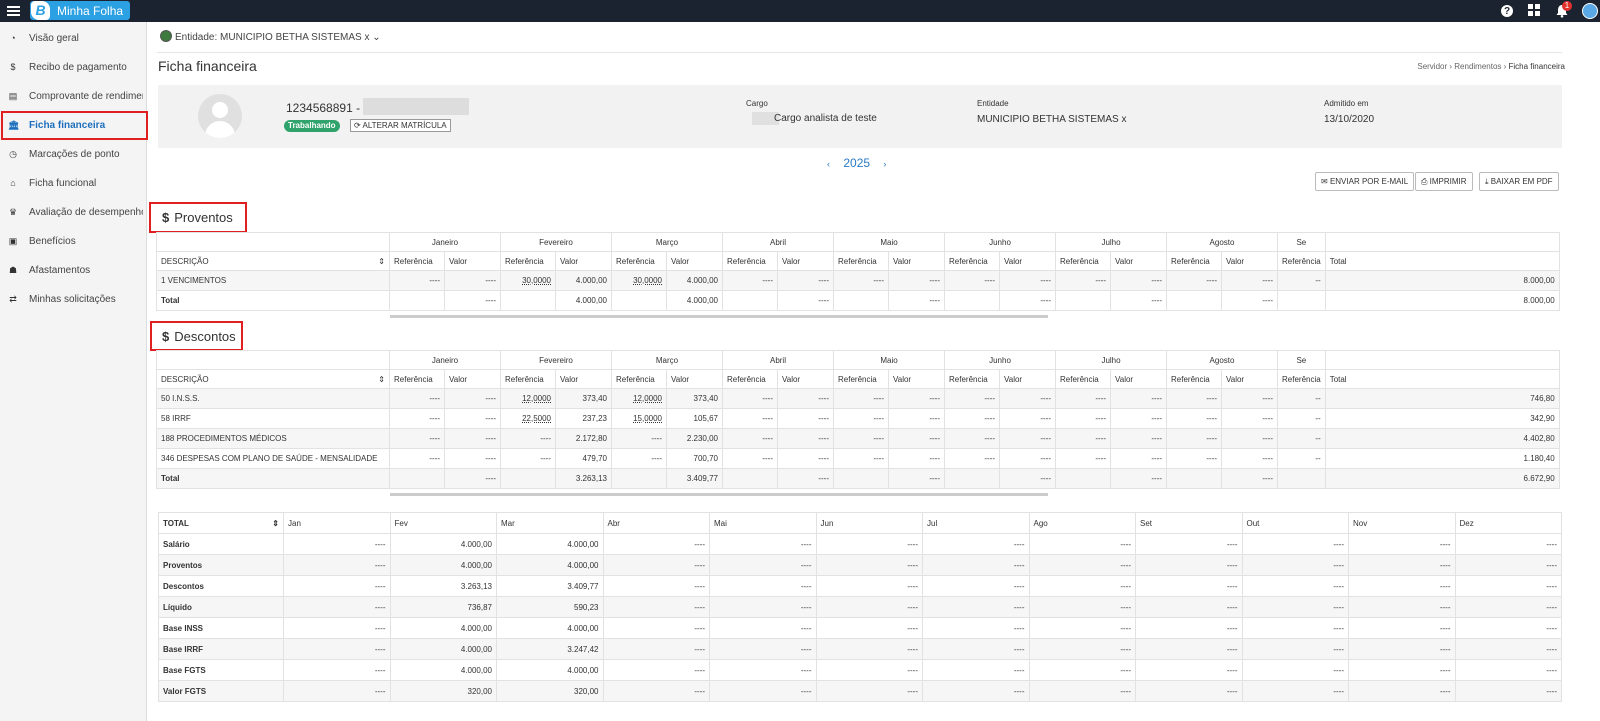  I want to click on entity-label: Entidade: MUNICIPIO BETHA SISTEMAS x, so click(272, 37).